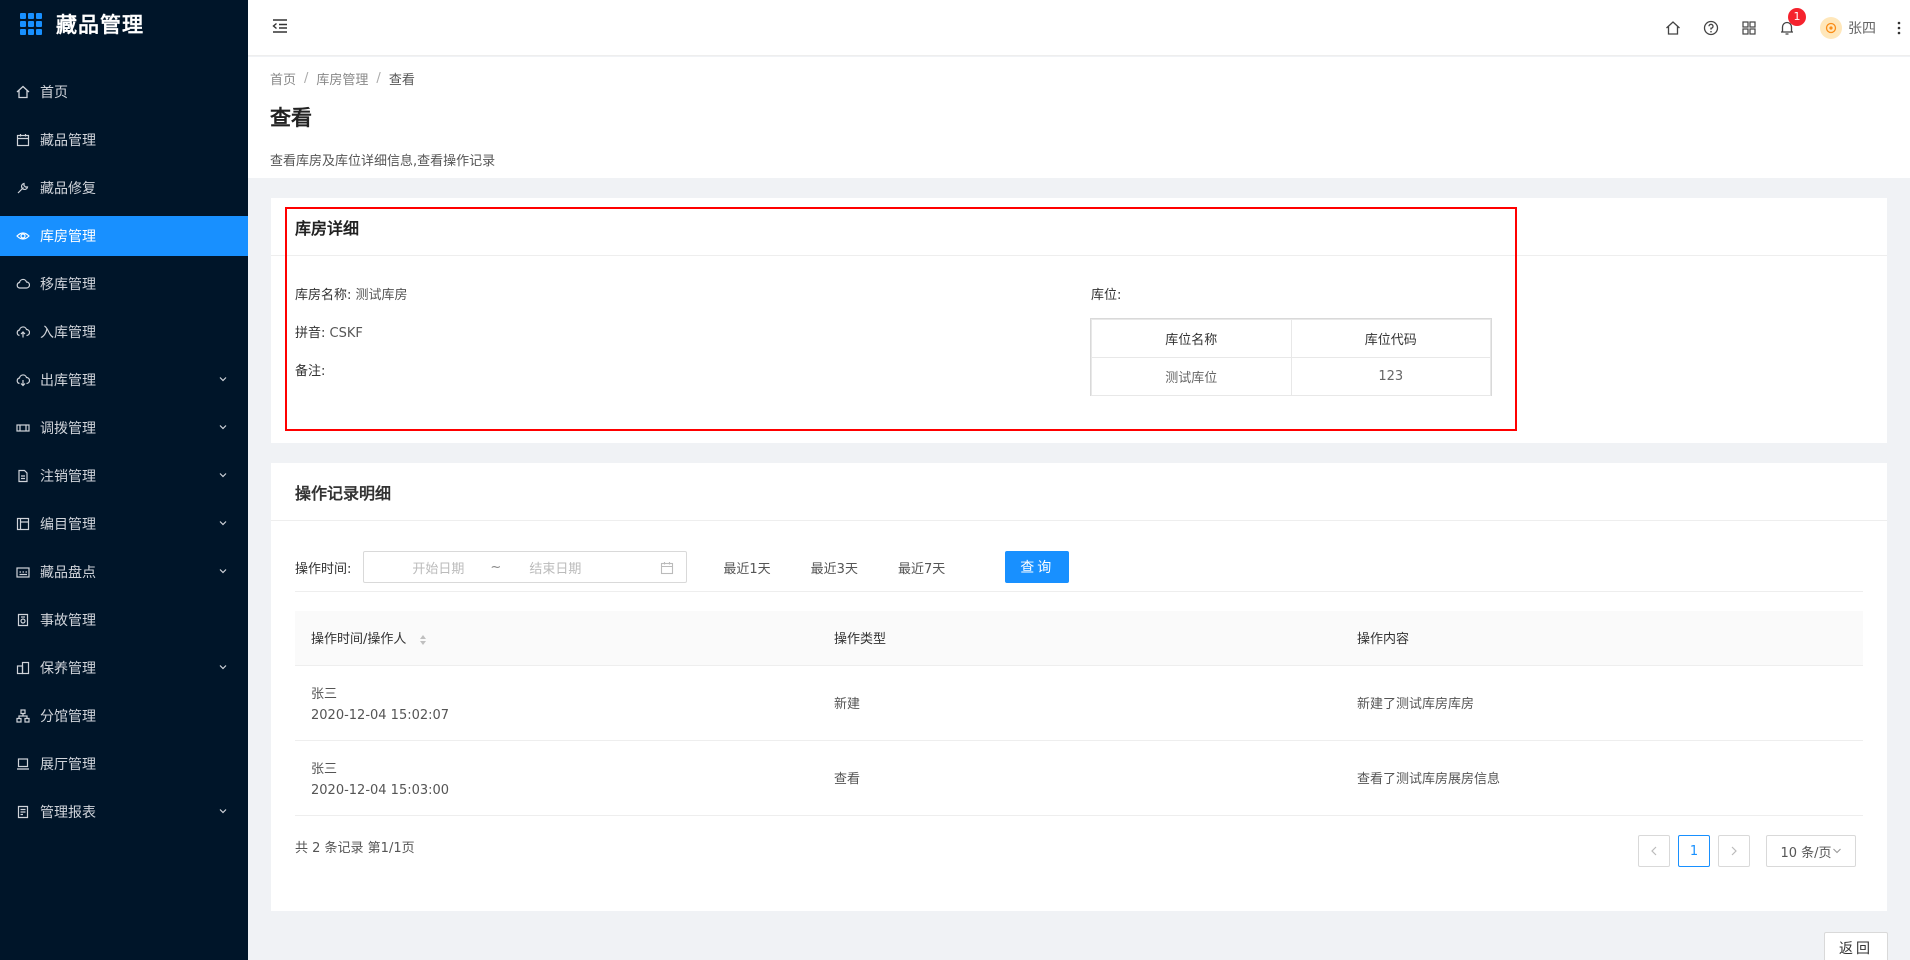  What do you see at coordinates (1602, 703) in the screenshot?
I see `operation-content: 新建了测试库房库房` at bounding box center [1602, 703].